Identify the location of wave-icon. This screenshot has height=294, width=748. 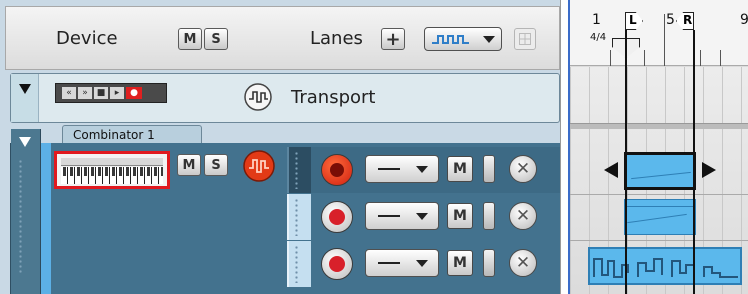
(258, 97).